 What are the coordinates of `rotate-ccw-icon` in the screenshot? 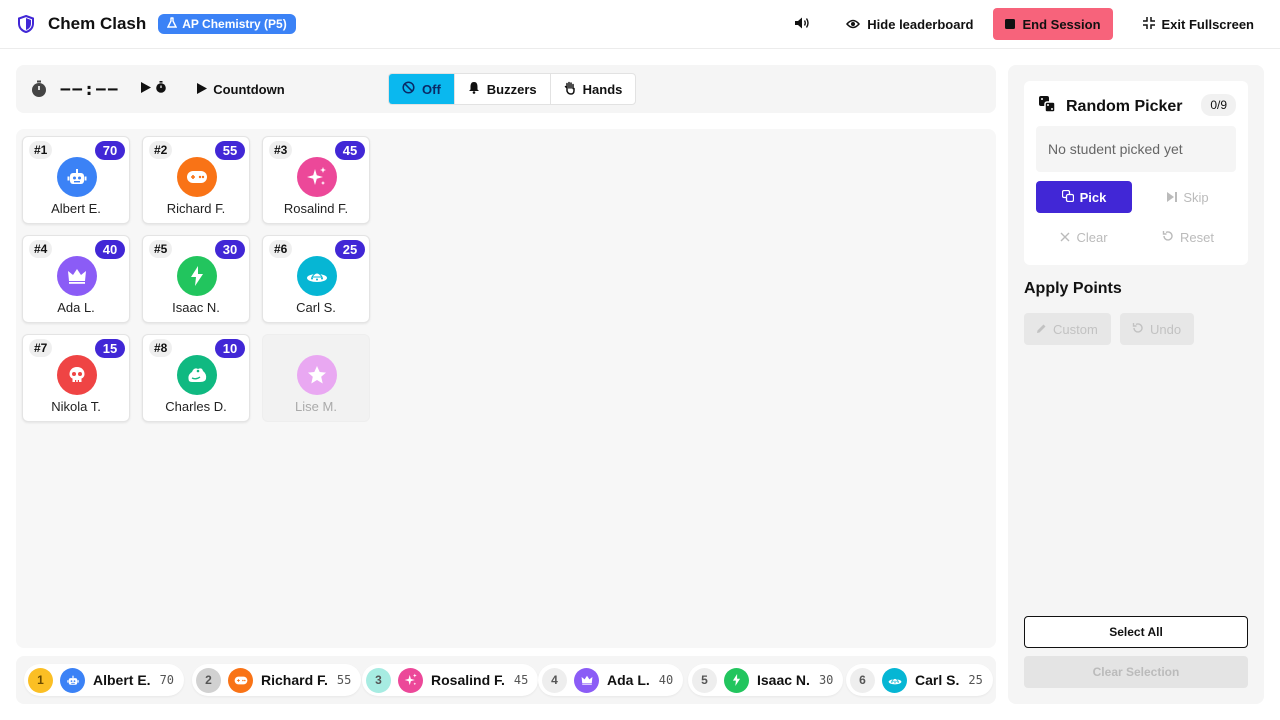 It's located at (1168, 237).